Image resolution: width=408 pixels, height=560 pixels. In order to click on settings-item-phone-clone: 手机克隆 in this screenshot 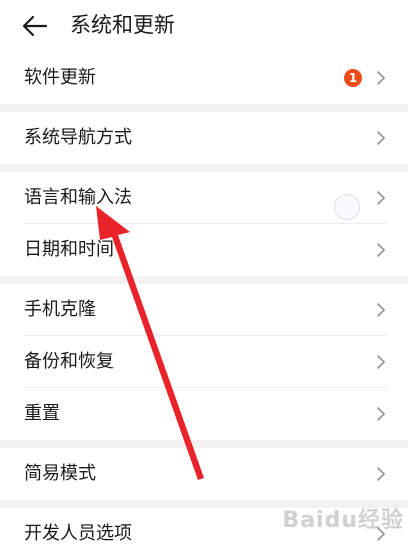, I will do `click(204, 310)`.